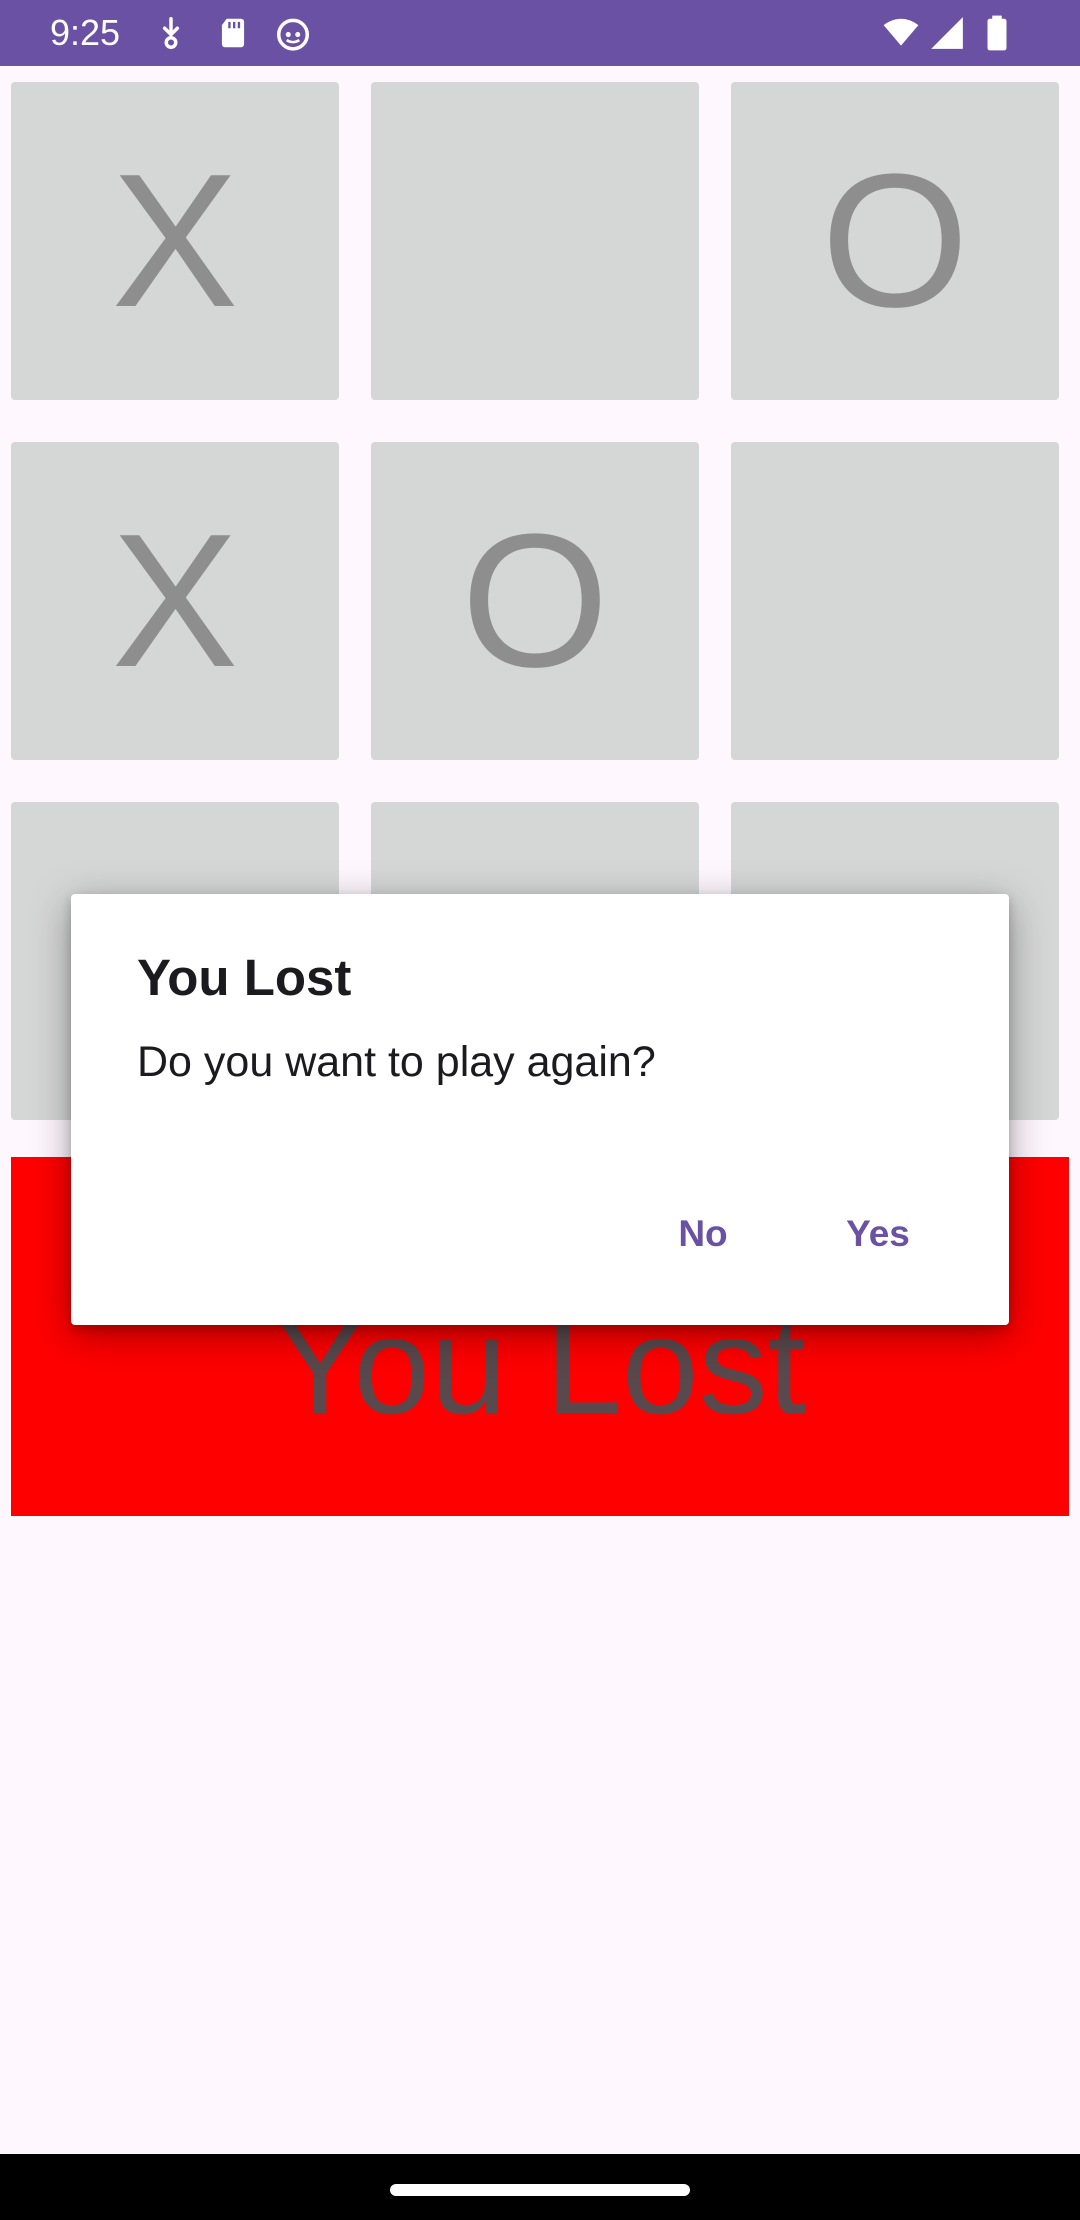 The width and height of the screenshot is (1080, 2220). I want to click on status-time: 9:25, so click(85, 32).